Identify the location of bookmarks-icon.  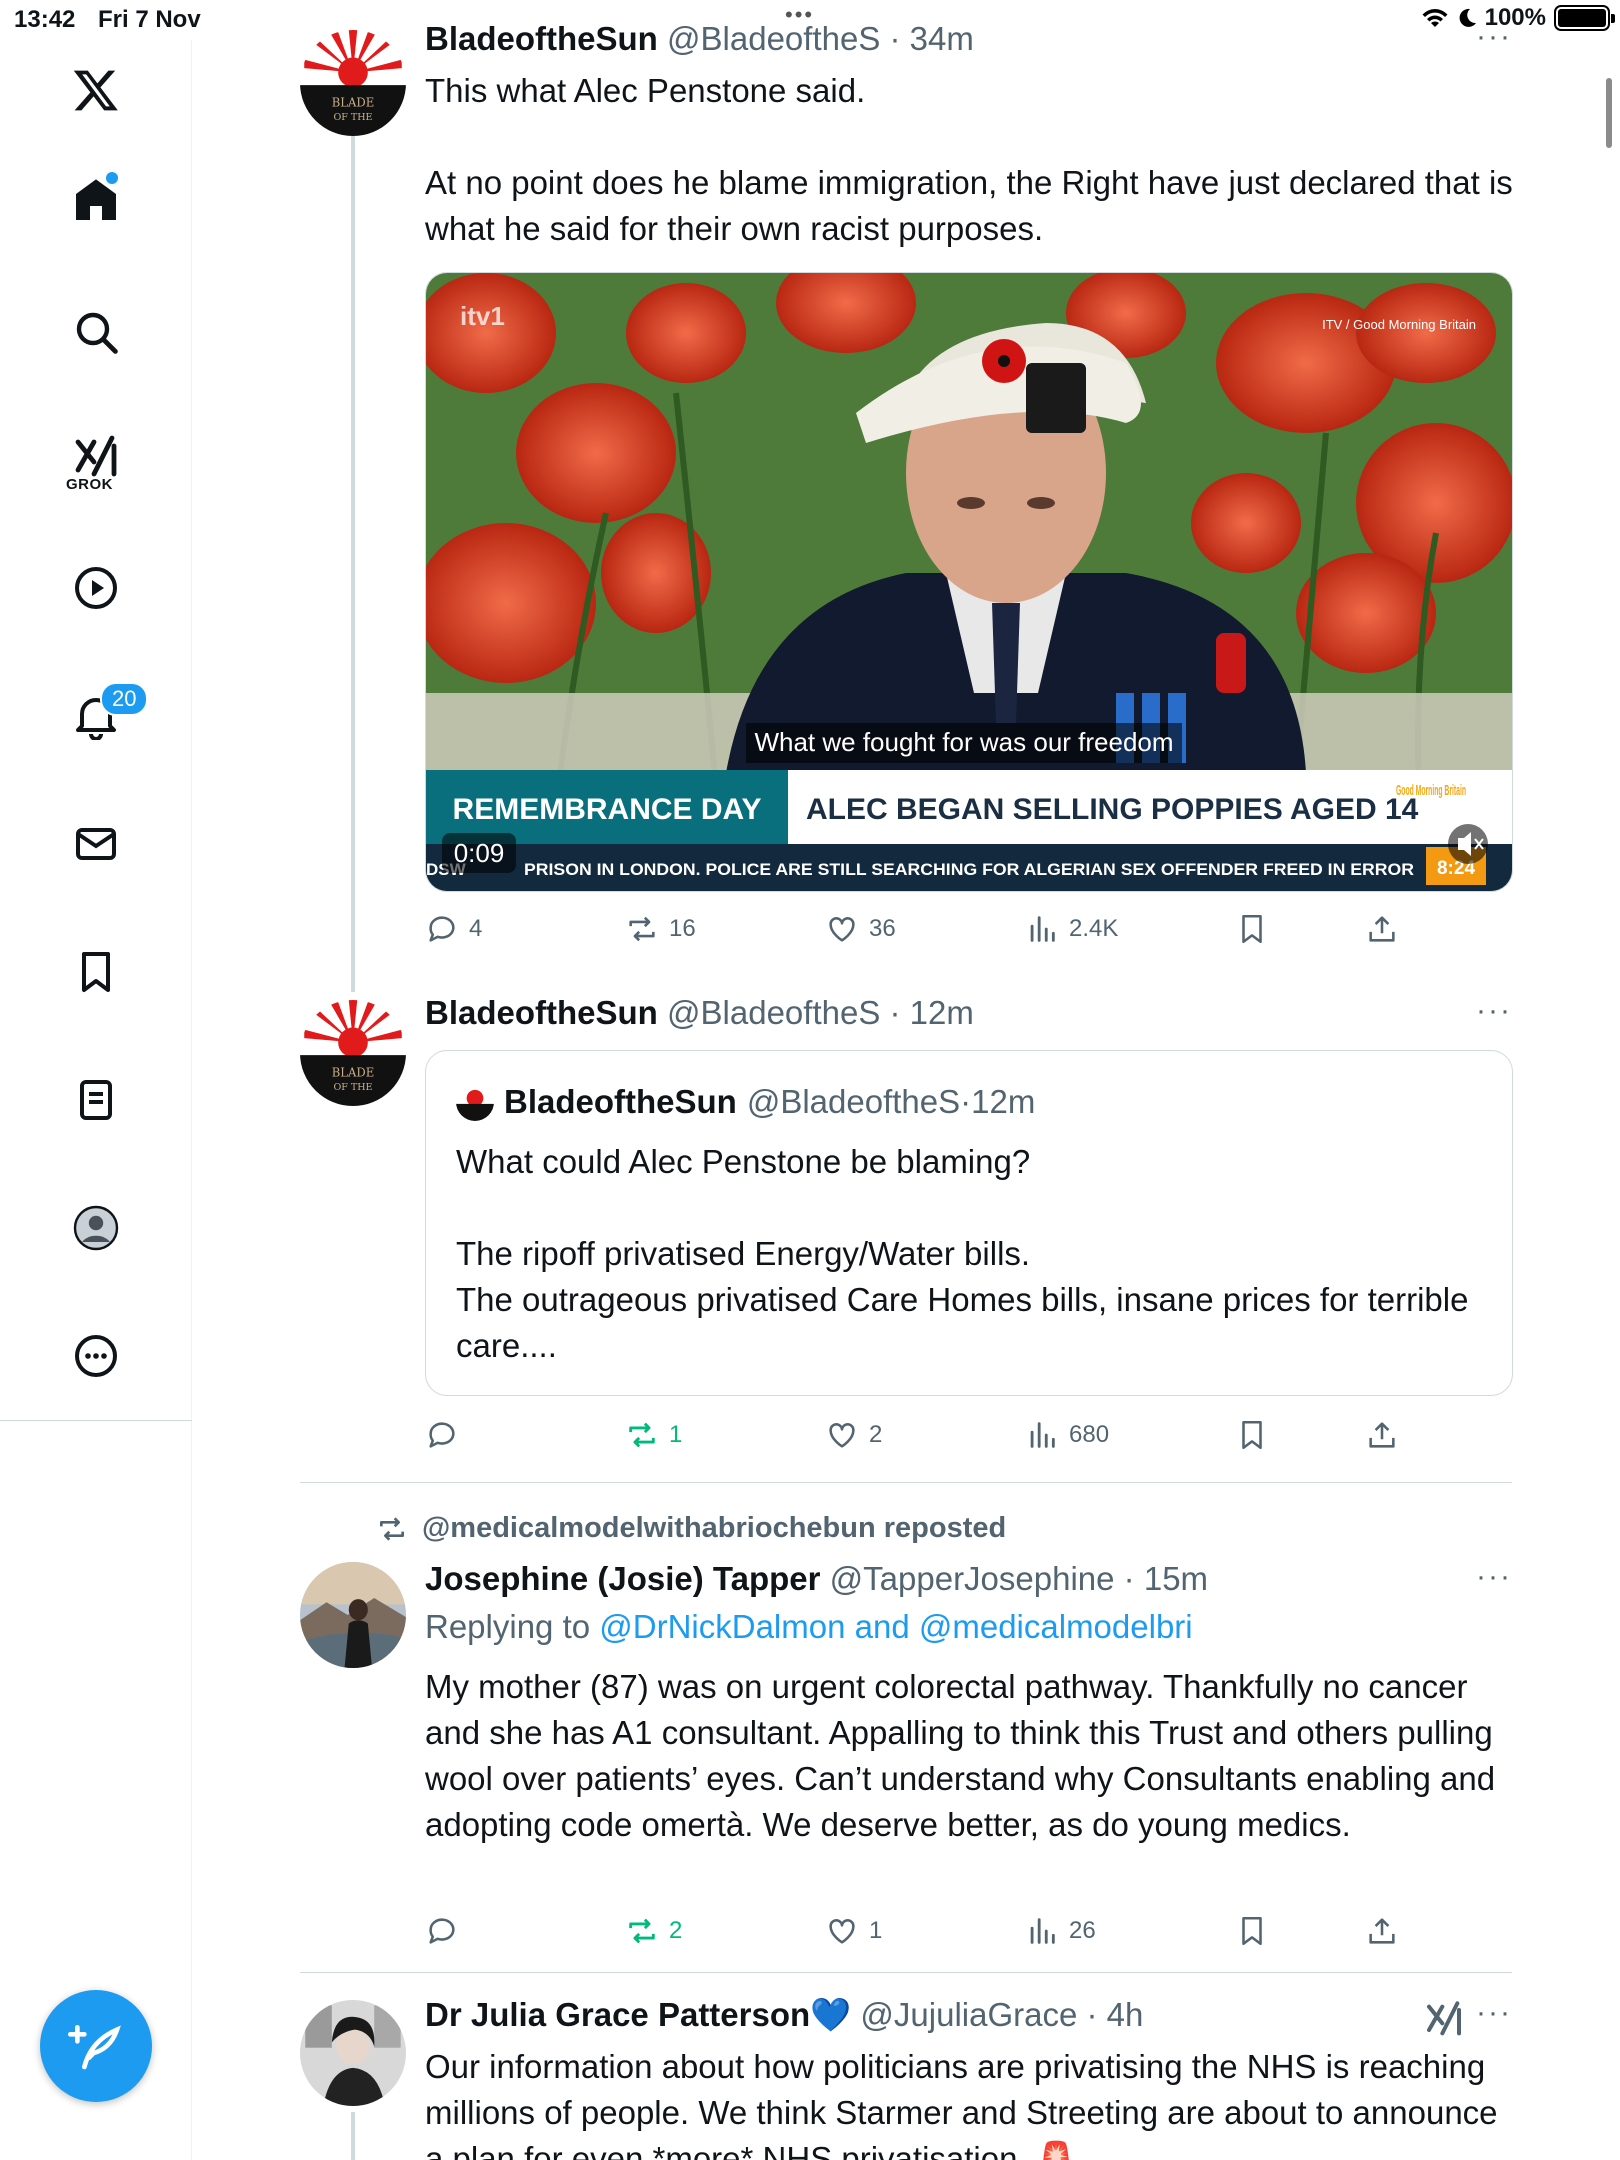
(96, 972).